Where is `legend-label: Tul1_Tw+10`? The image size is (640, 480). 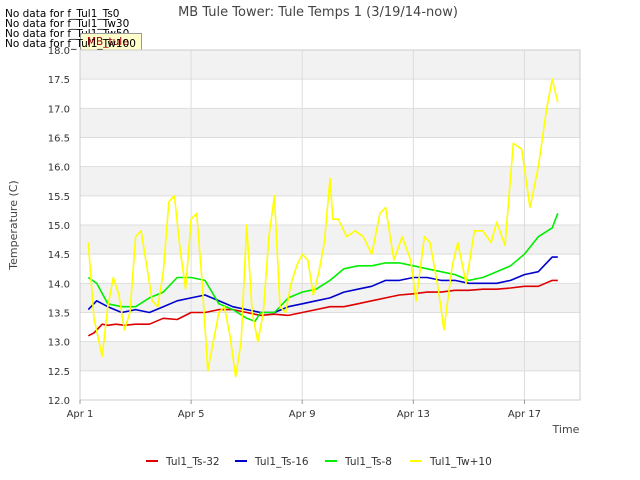
legend-label: Tul1_Tw+10 is located at coordinates (460, 462).